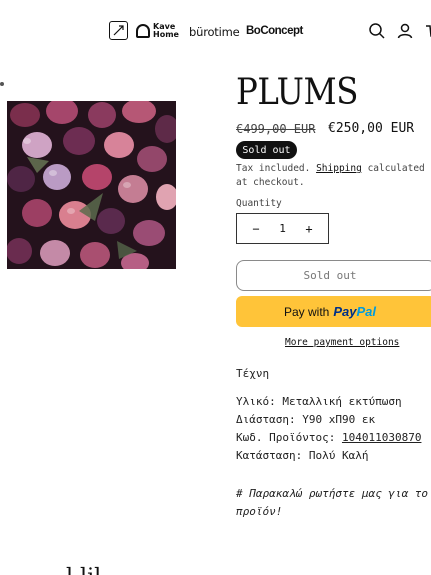  What do you see at coordinates (333, 275) in the screenshot?
I see `sold-out-button: Sold out` at bounding box center [333, 275].